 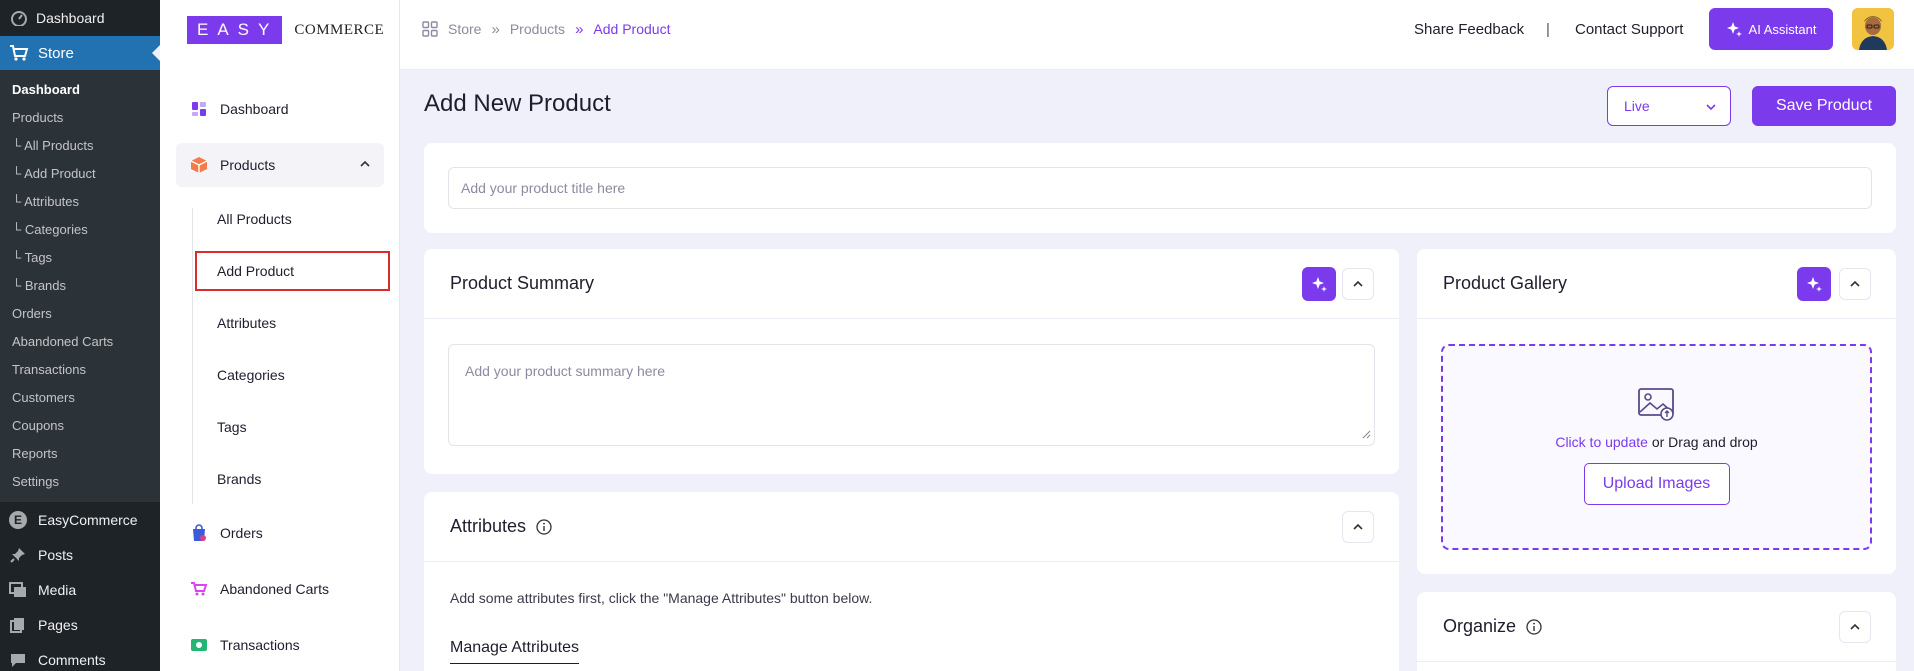 What do you see at coordinates (80, 482) in the screenshot?
I see `wp-submenu-item: Settings` at bounding box center [80, 482].